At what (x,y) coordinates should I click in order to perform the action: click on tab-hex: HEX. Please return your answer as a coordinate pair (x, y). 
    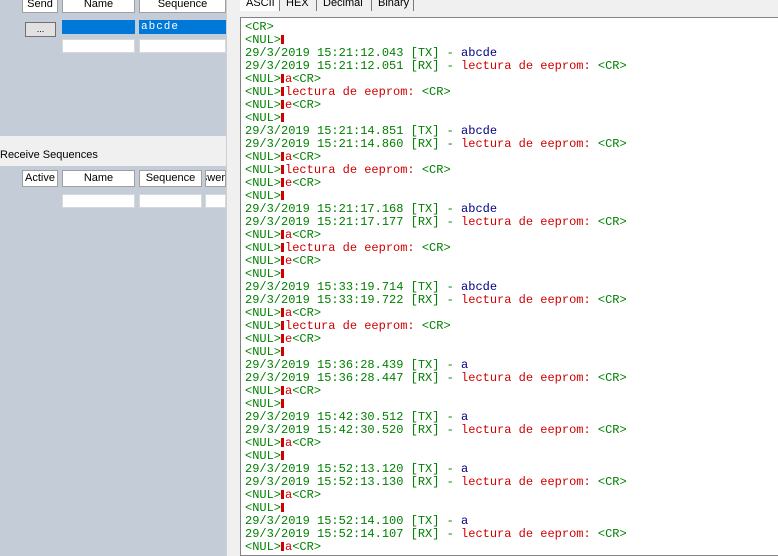
    Looking at the image, I should click on (298, 5).